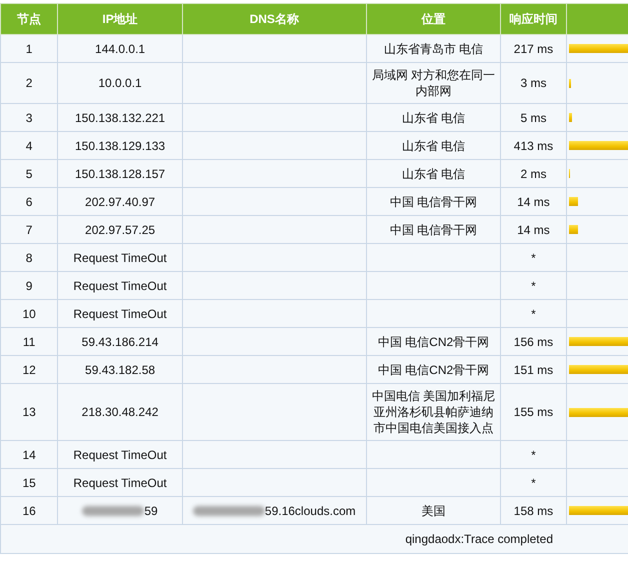  I want to click on blurred-block, so click(113, 511).